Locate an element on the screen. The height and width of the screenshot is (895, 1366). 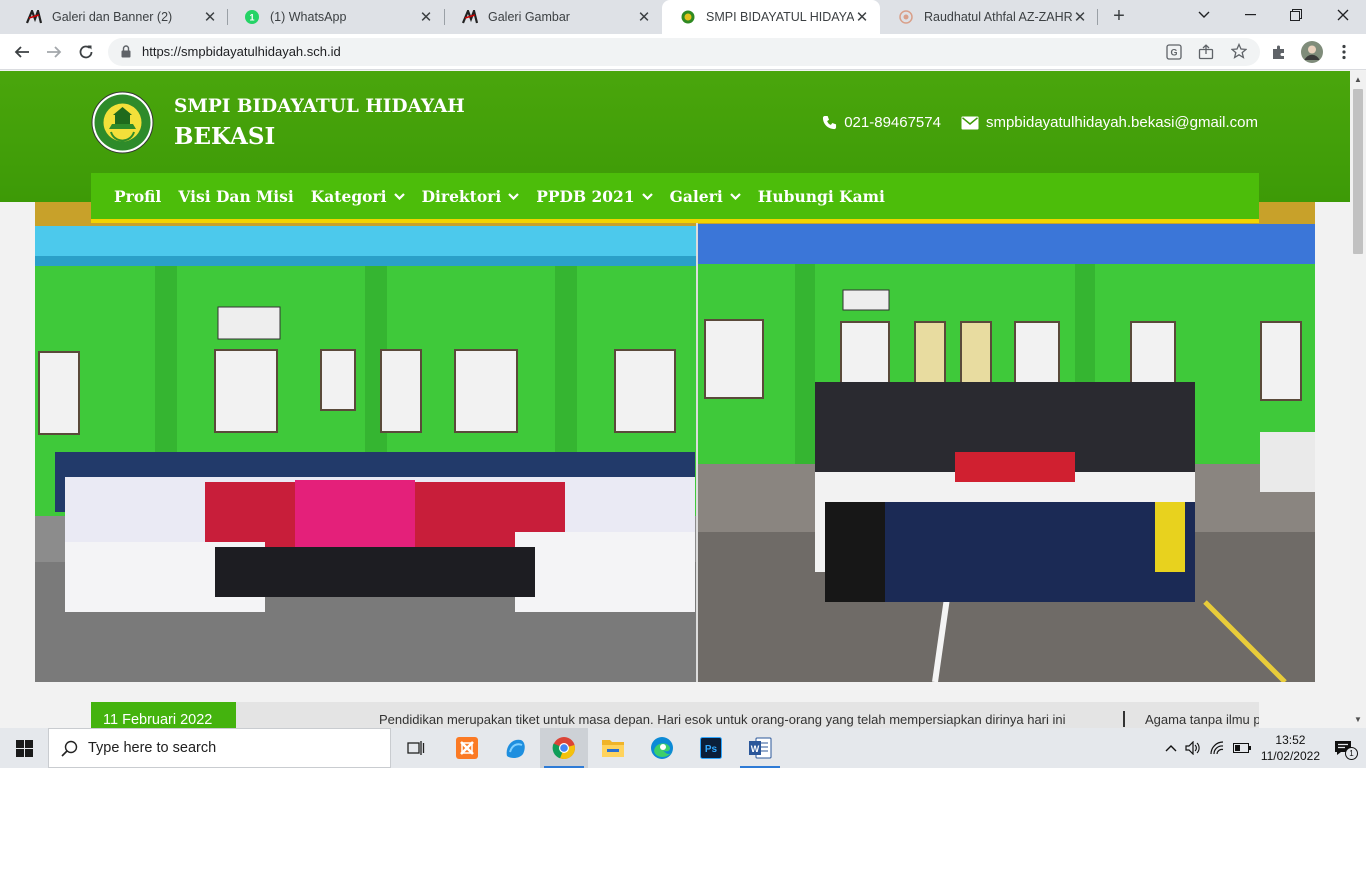
svg-text: G is located at coordinates (1173, 53).